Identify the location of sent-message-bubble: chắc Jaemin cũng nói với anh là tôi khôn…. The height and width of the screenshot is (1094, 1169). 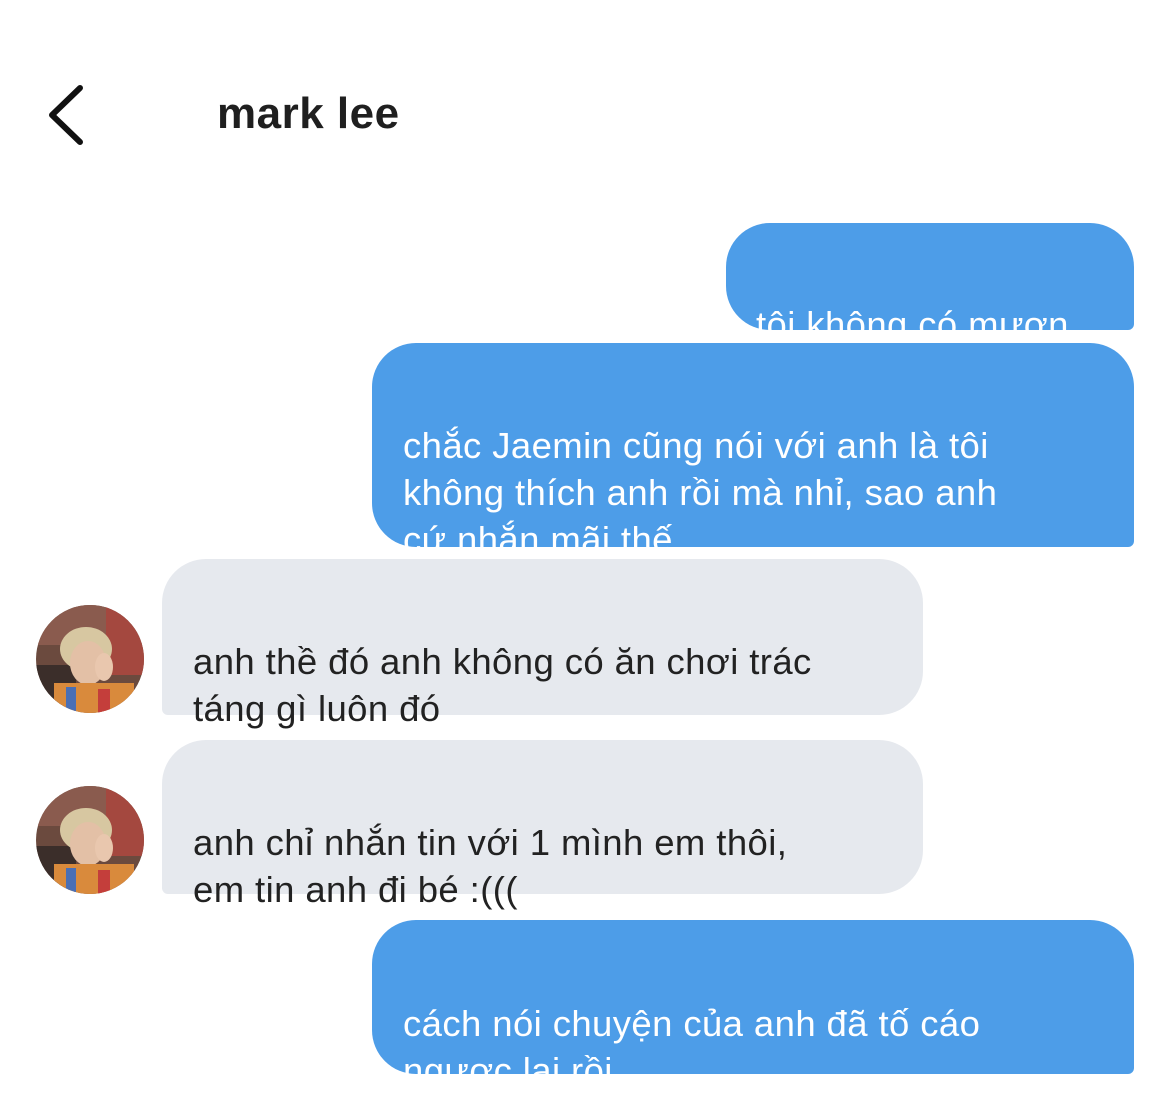
(753, 451).